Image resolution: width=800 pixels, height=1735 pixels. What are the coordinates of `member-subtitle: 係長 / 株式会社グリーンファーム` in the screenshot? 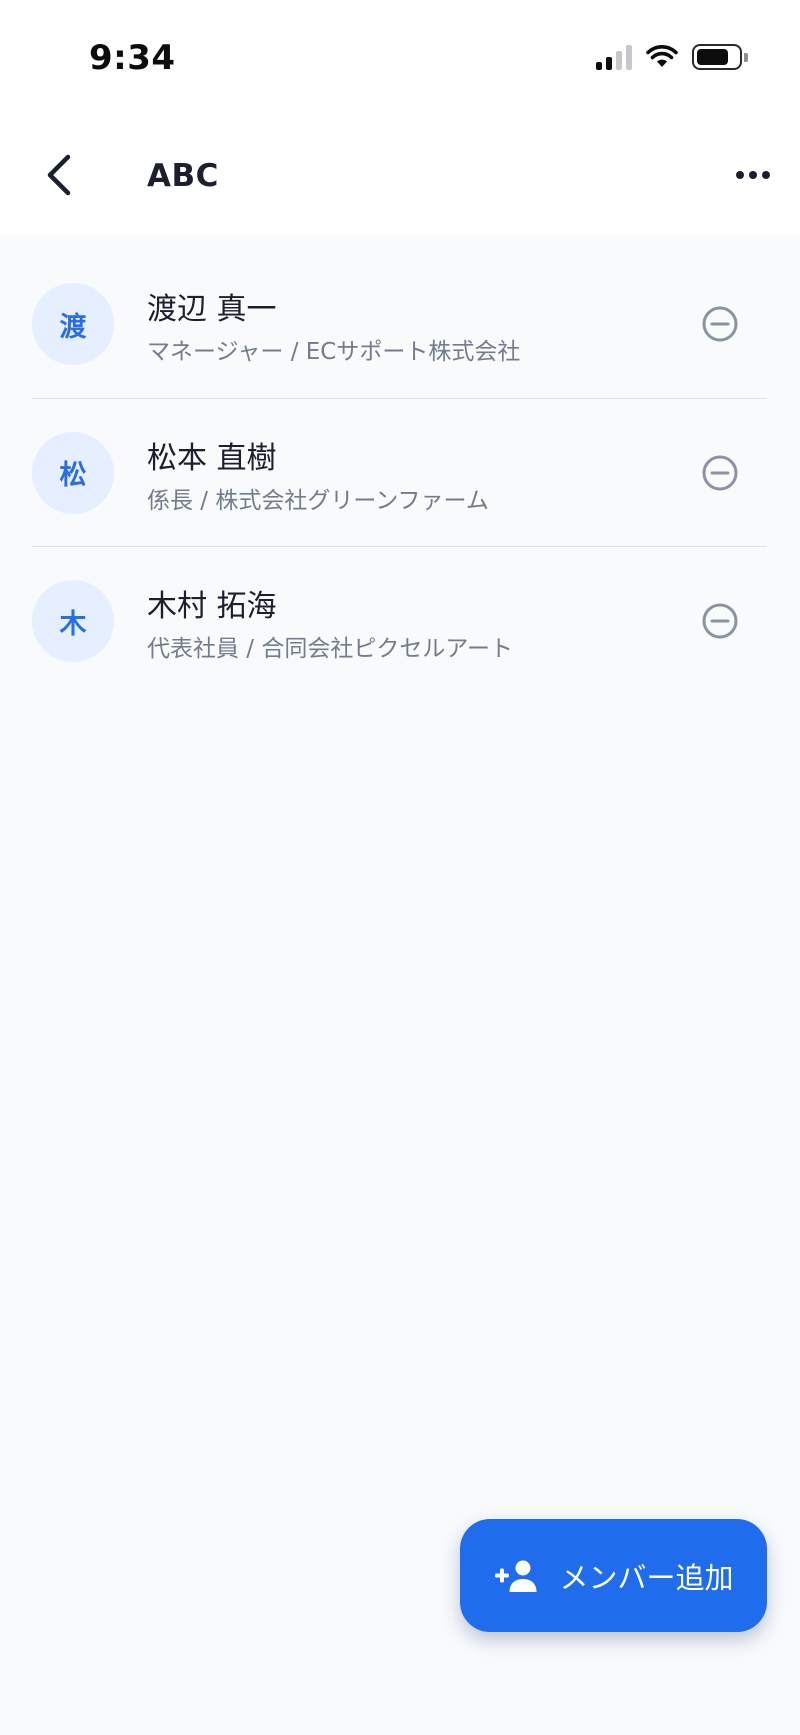 It's located at (318, 500).